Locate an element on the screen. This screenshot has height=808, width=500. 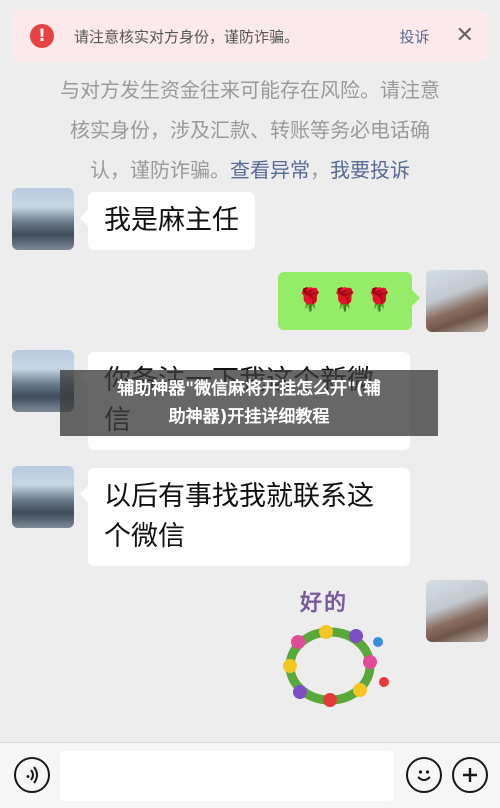
notice-line-3: 认，谨防诈骗。查看异常，我要投诉 is located at coordinates (250, 170).